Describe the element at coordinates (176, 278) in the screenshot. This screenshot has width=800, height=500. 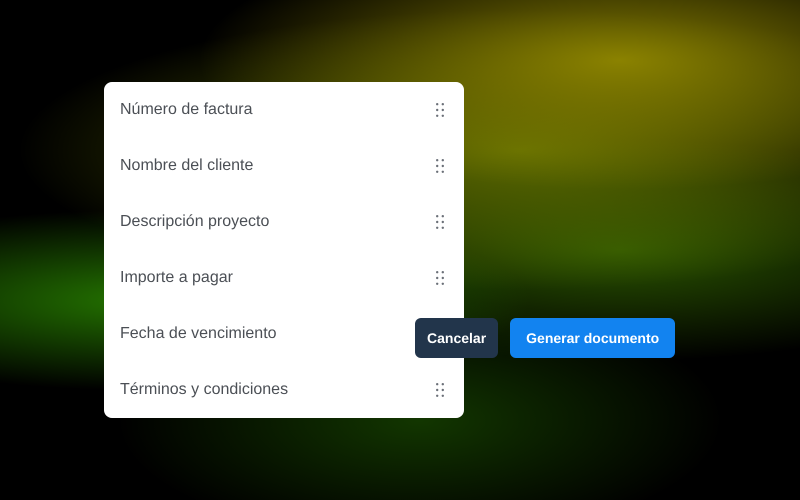
I see `field-label: Importe a pagar` at that location.